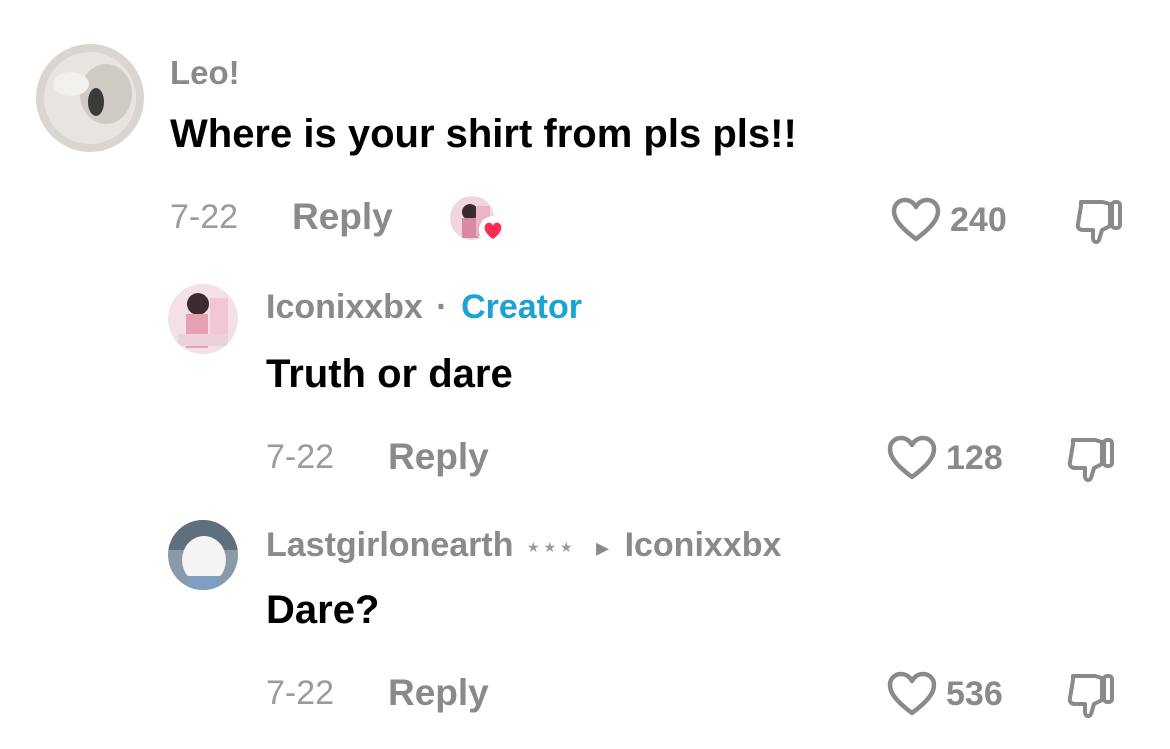 Image resolution: width=1170 pixels, height=749 pixels. What do you see at coordinates (523, 545) in the screenshot?
I see `comment-username-row: Lastgirlonearth ★★★ ▸ Iconixxbx` at bounding box center [523, 545].